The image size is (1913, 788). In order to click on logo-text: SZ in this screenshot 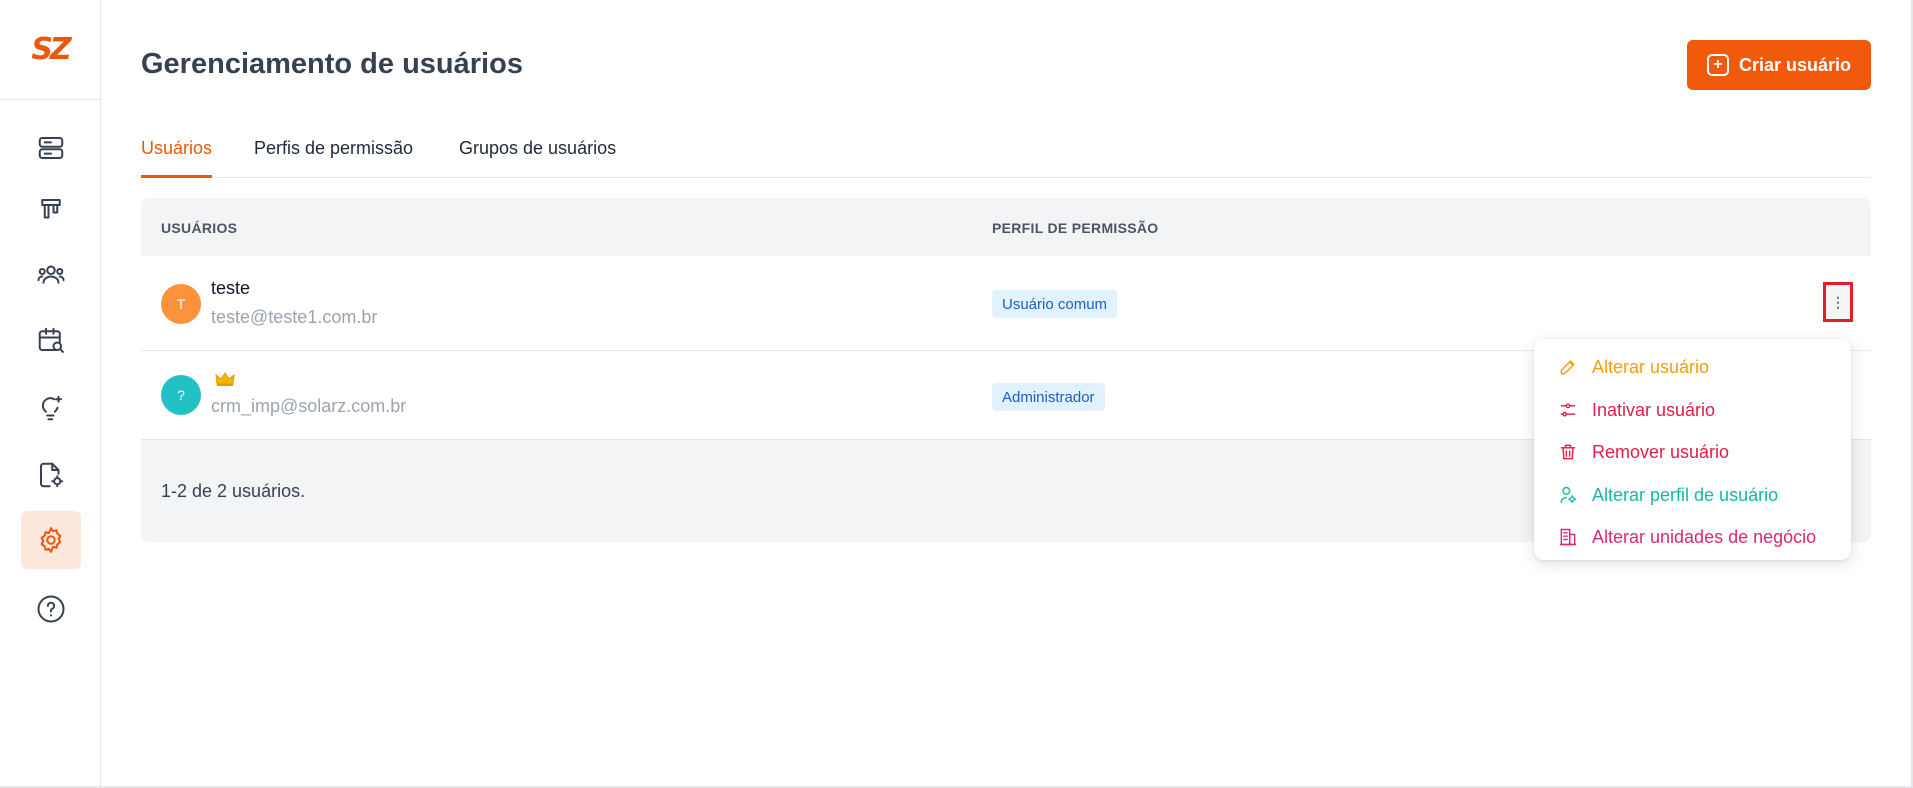, I will do `click(51, 49)`.